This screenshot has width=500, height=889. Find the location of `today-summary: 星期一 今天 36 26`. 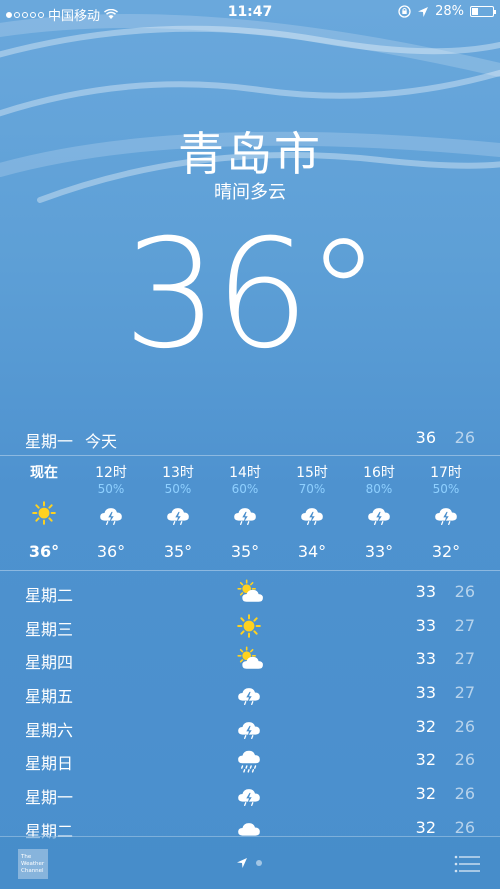

today-summary: 星期一 今天 36 26 is located at coordinates (250, 438).